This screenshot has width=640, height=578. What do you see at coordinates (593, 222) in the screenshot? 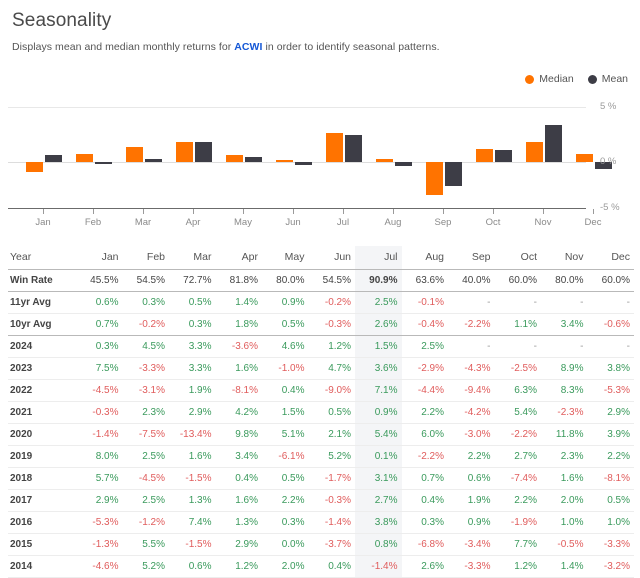
I see `x-axis-month-label: Dec` at bounding box center [593, 222].